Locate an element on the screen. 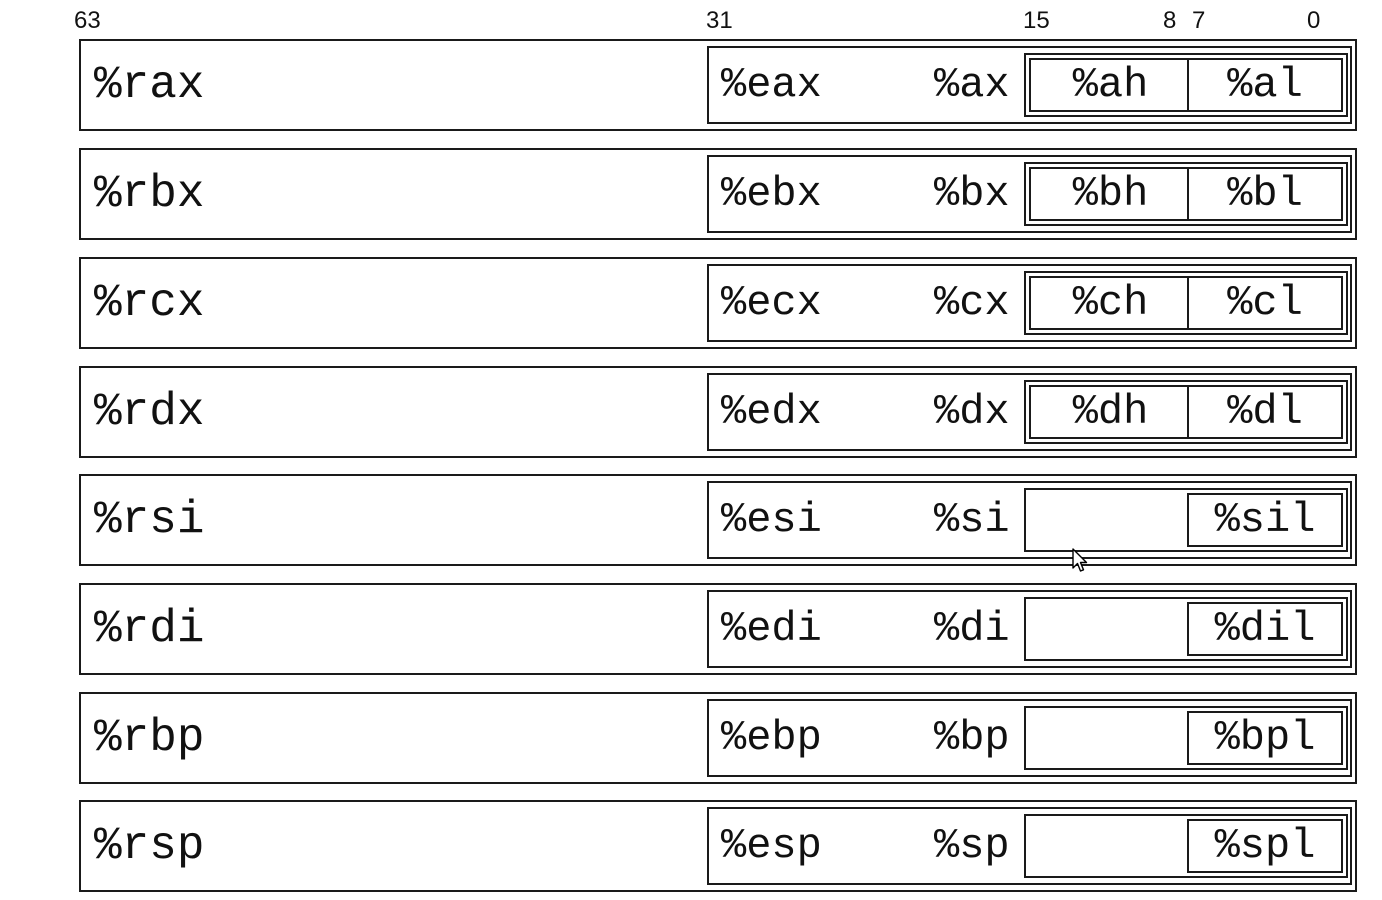 The height and width of the screenshot is (900, 1382). register-16bit-name: %bx is located at coordinates (972, 194).